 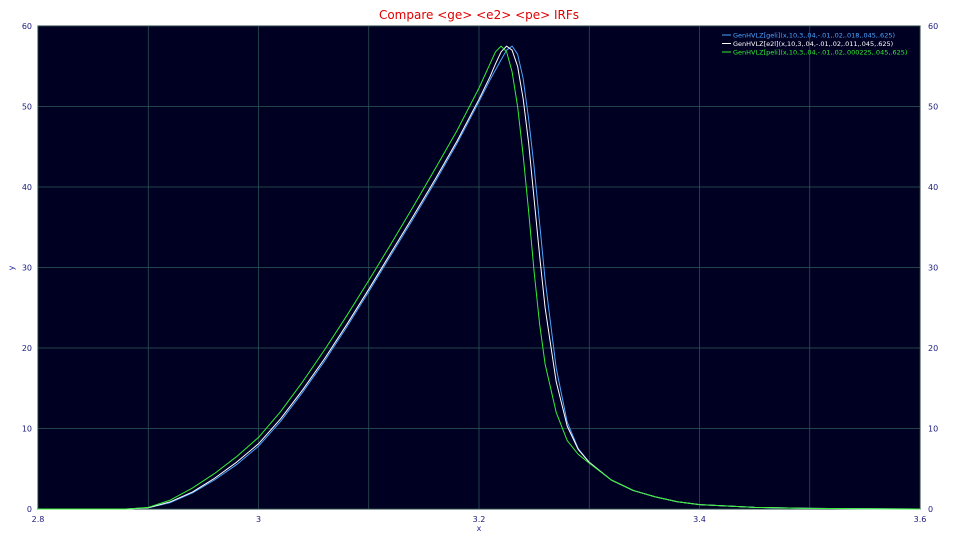 I want to click on y-tick-label-left: 60, so click(x=27, y=26).